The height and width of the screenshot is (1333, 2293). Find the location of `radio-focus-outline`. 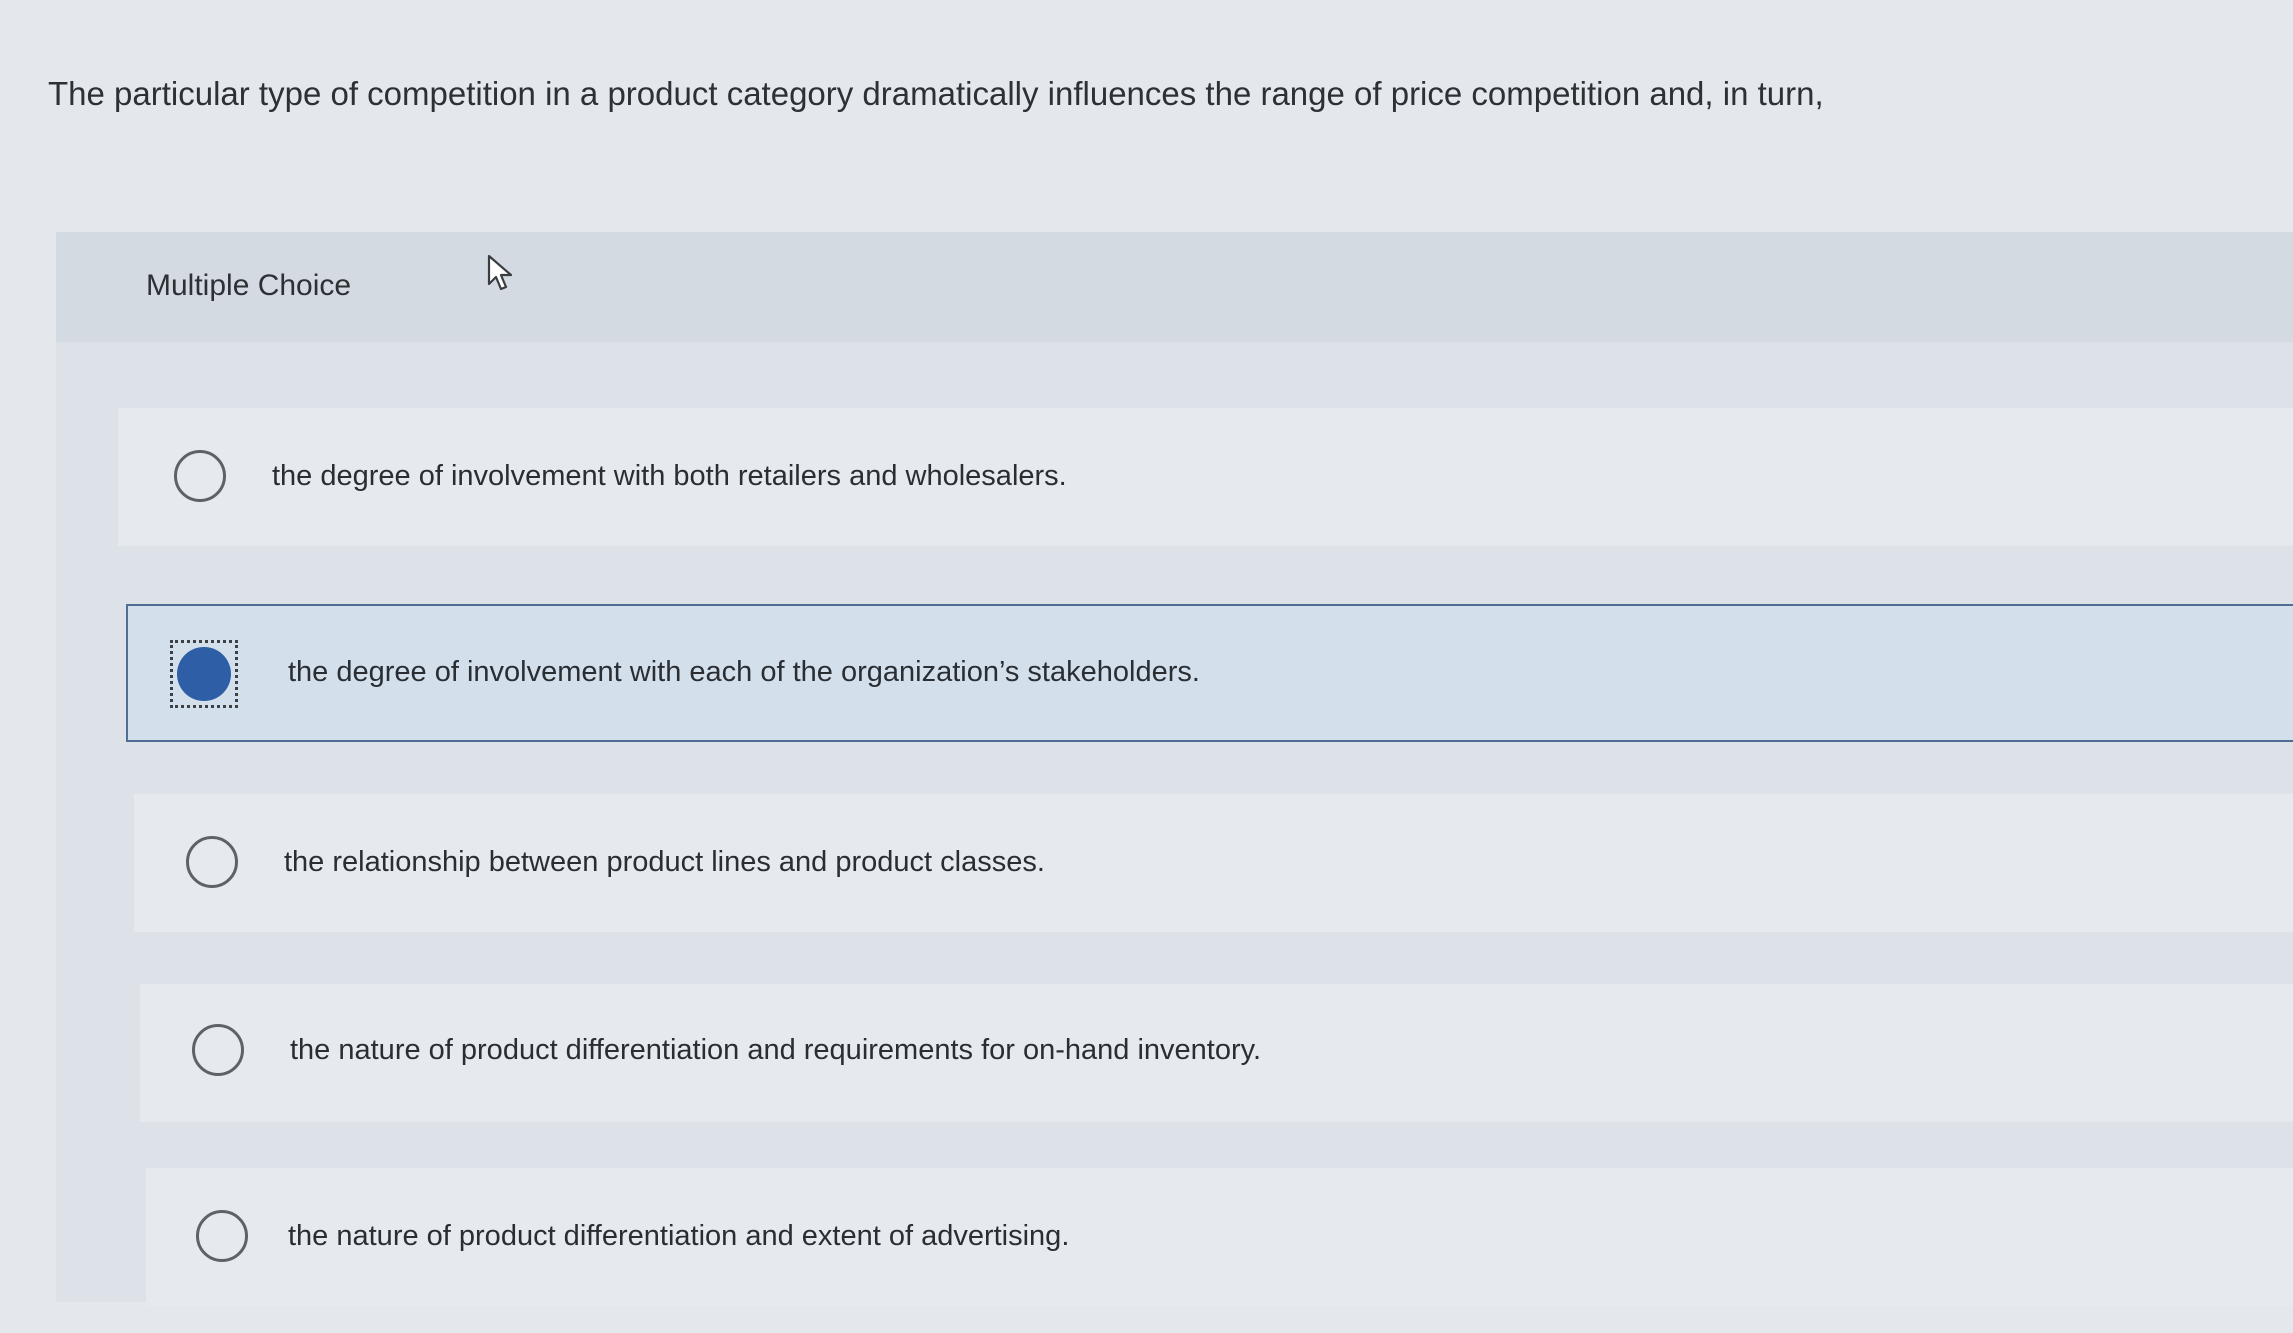

radio-focus-outline is located at coordinates (204, 674).